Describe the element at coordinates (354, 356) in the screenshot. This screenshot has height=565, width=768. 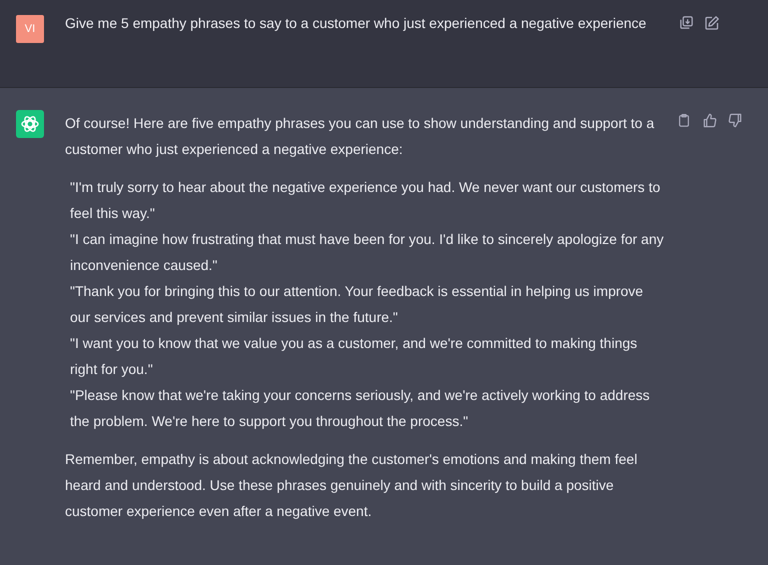
I see `empathy-phrase: "I want you to know that we value you as a customer, and we're committed to making things right for you."` at that location.